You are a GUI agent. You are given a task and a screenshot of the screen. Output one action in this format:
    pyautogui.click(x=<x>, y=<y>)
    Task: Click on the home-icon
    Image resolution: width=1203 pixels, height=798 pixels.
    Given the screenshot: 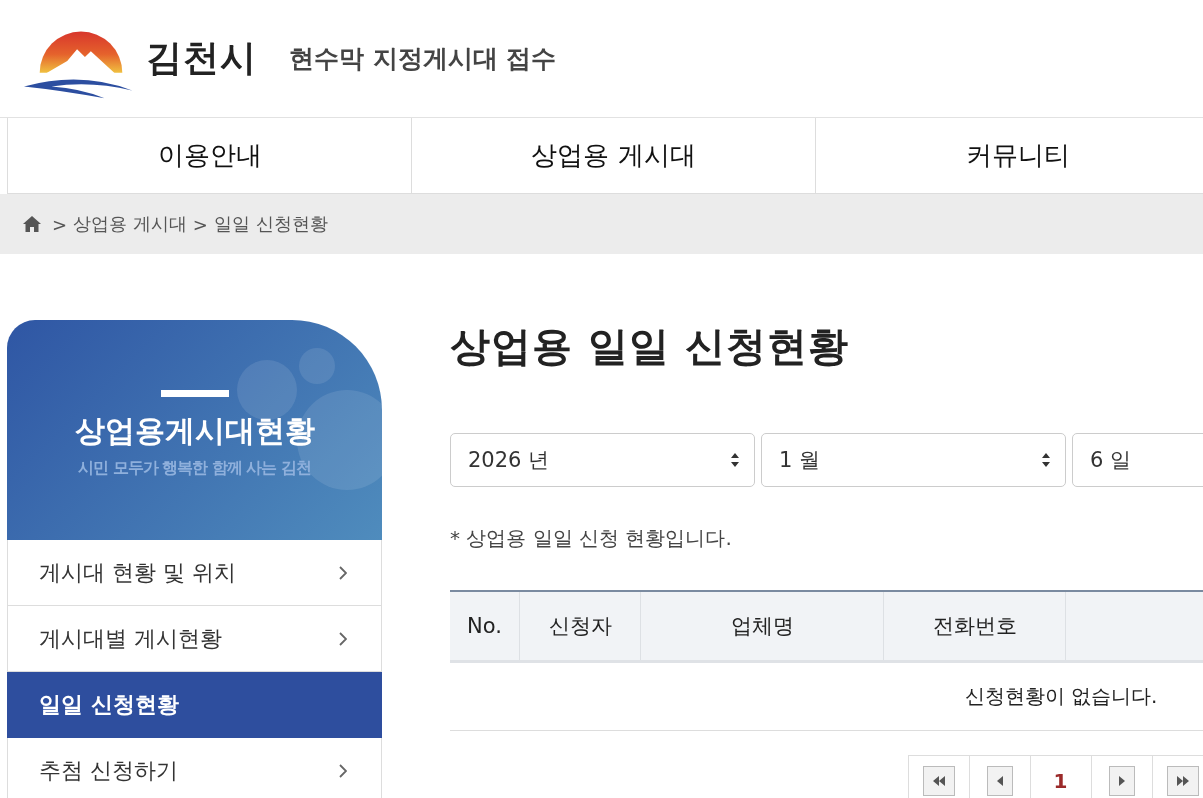 What is the action you would take?
    pyautogui.click(x=32, y=224)
    